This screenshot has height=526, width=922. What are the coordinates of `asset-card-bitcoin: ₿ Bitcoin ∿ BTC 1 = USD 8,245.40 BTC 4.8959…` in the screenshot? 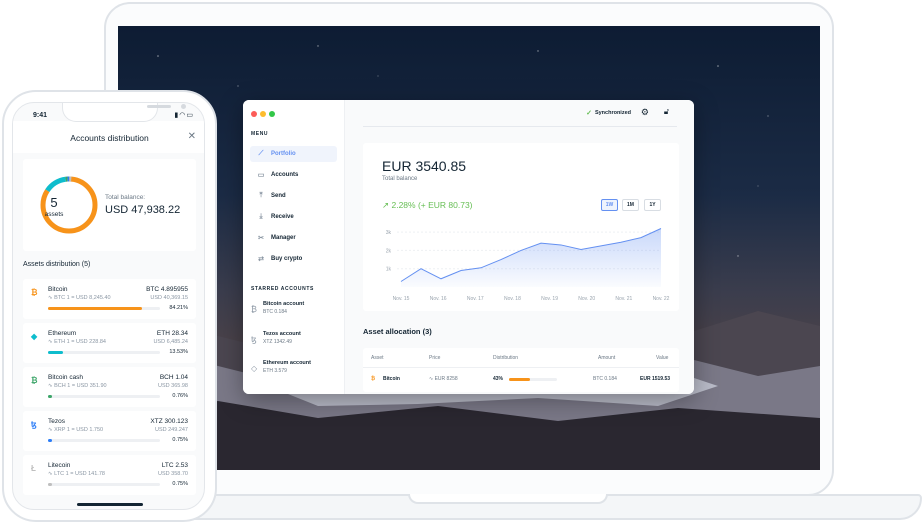 It's located at (109, 299).